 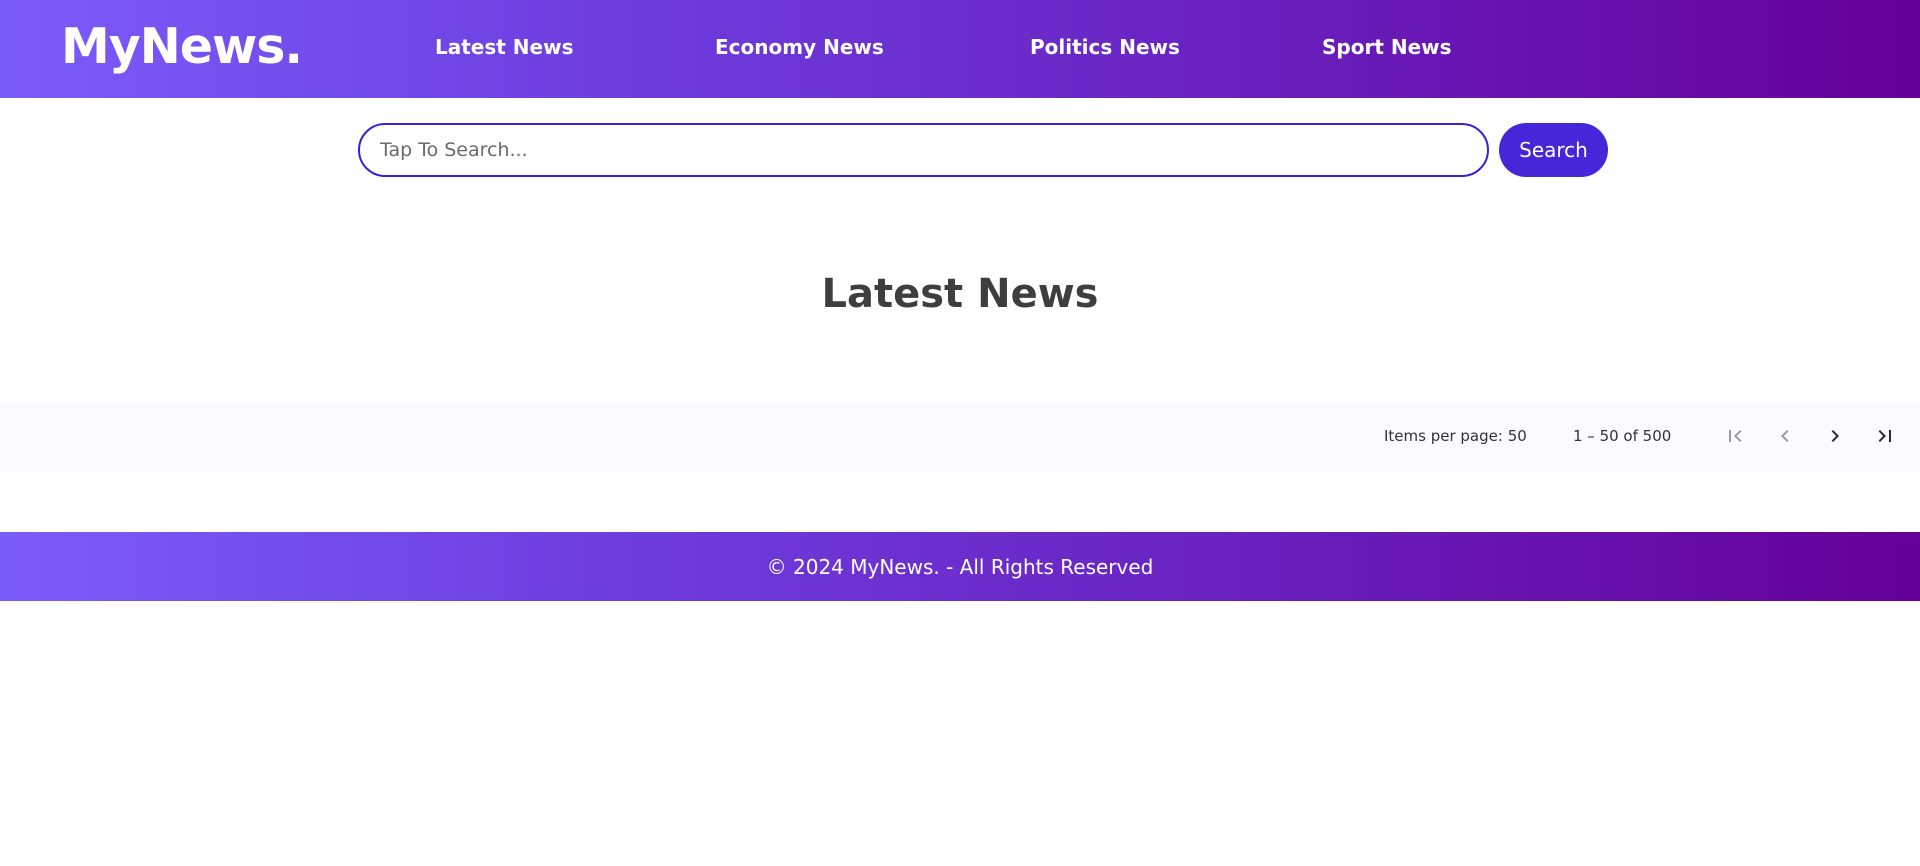 I want to click on last-page-button, so click(x=1885, y=436).